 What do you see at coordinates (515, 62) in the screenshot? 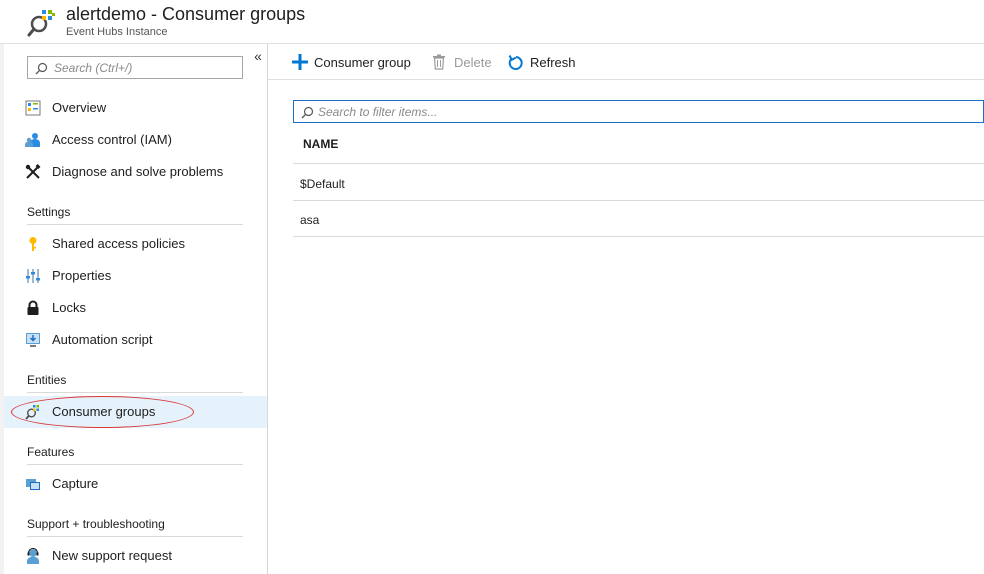
I see `refresh-icon` at bounding box center [515, 62].